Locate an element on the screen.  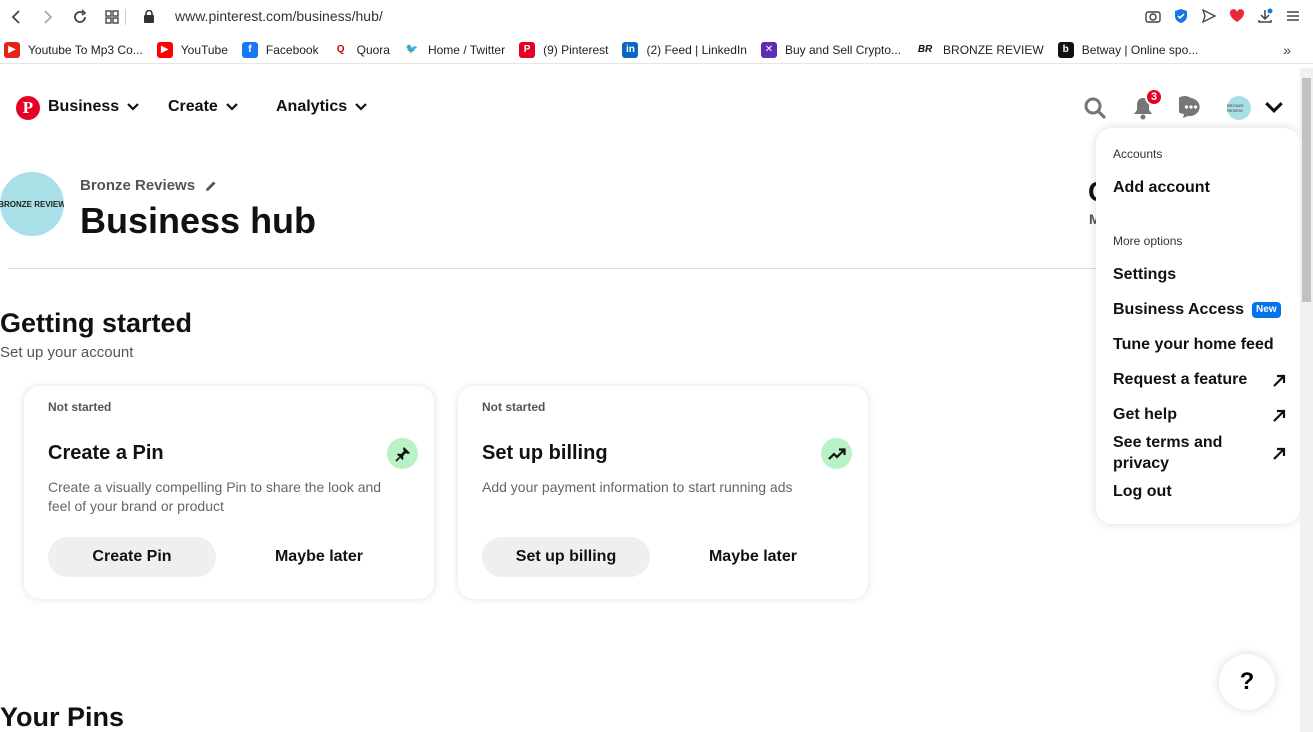
back-button is located at coordinates (16, 17).